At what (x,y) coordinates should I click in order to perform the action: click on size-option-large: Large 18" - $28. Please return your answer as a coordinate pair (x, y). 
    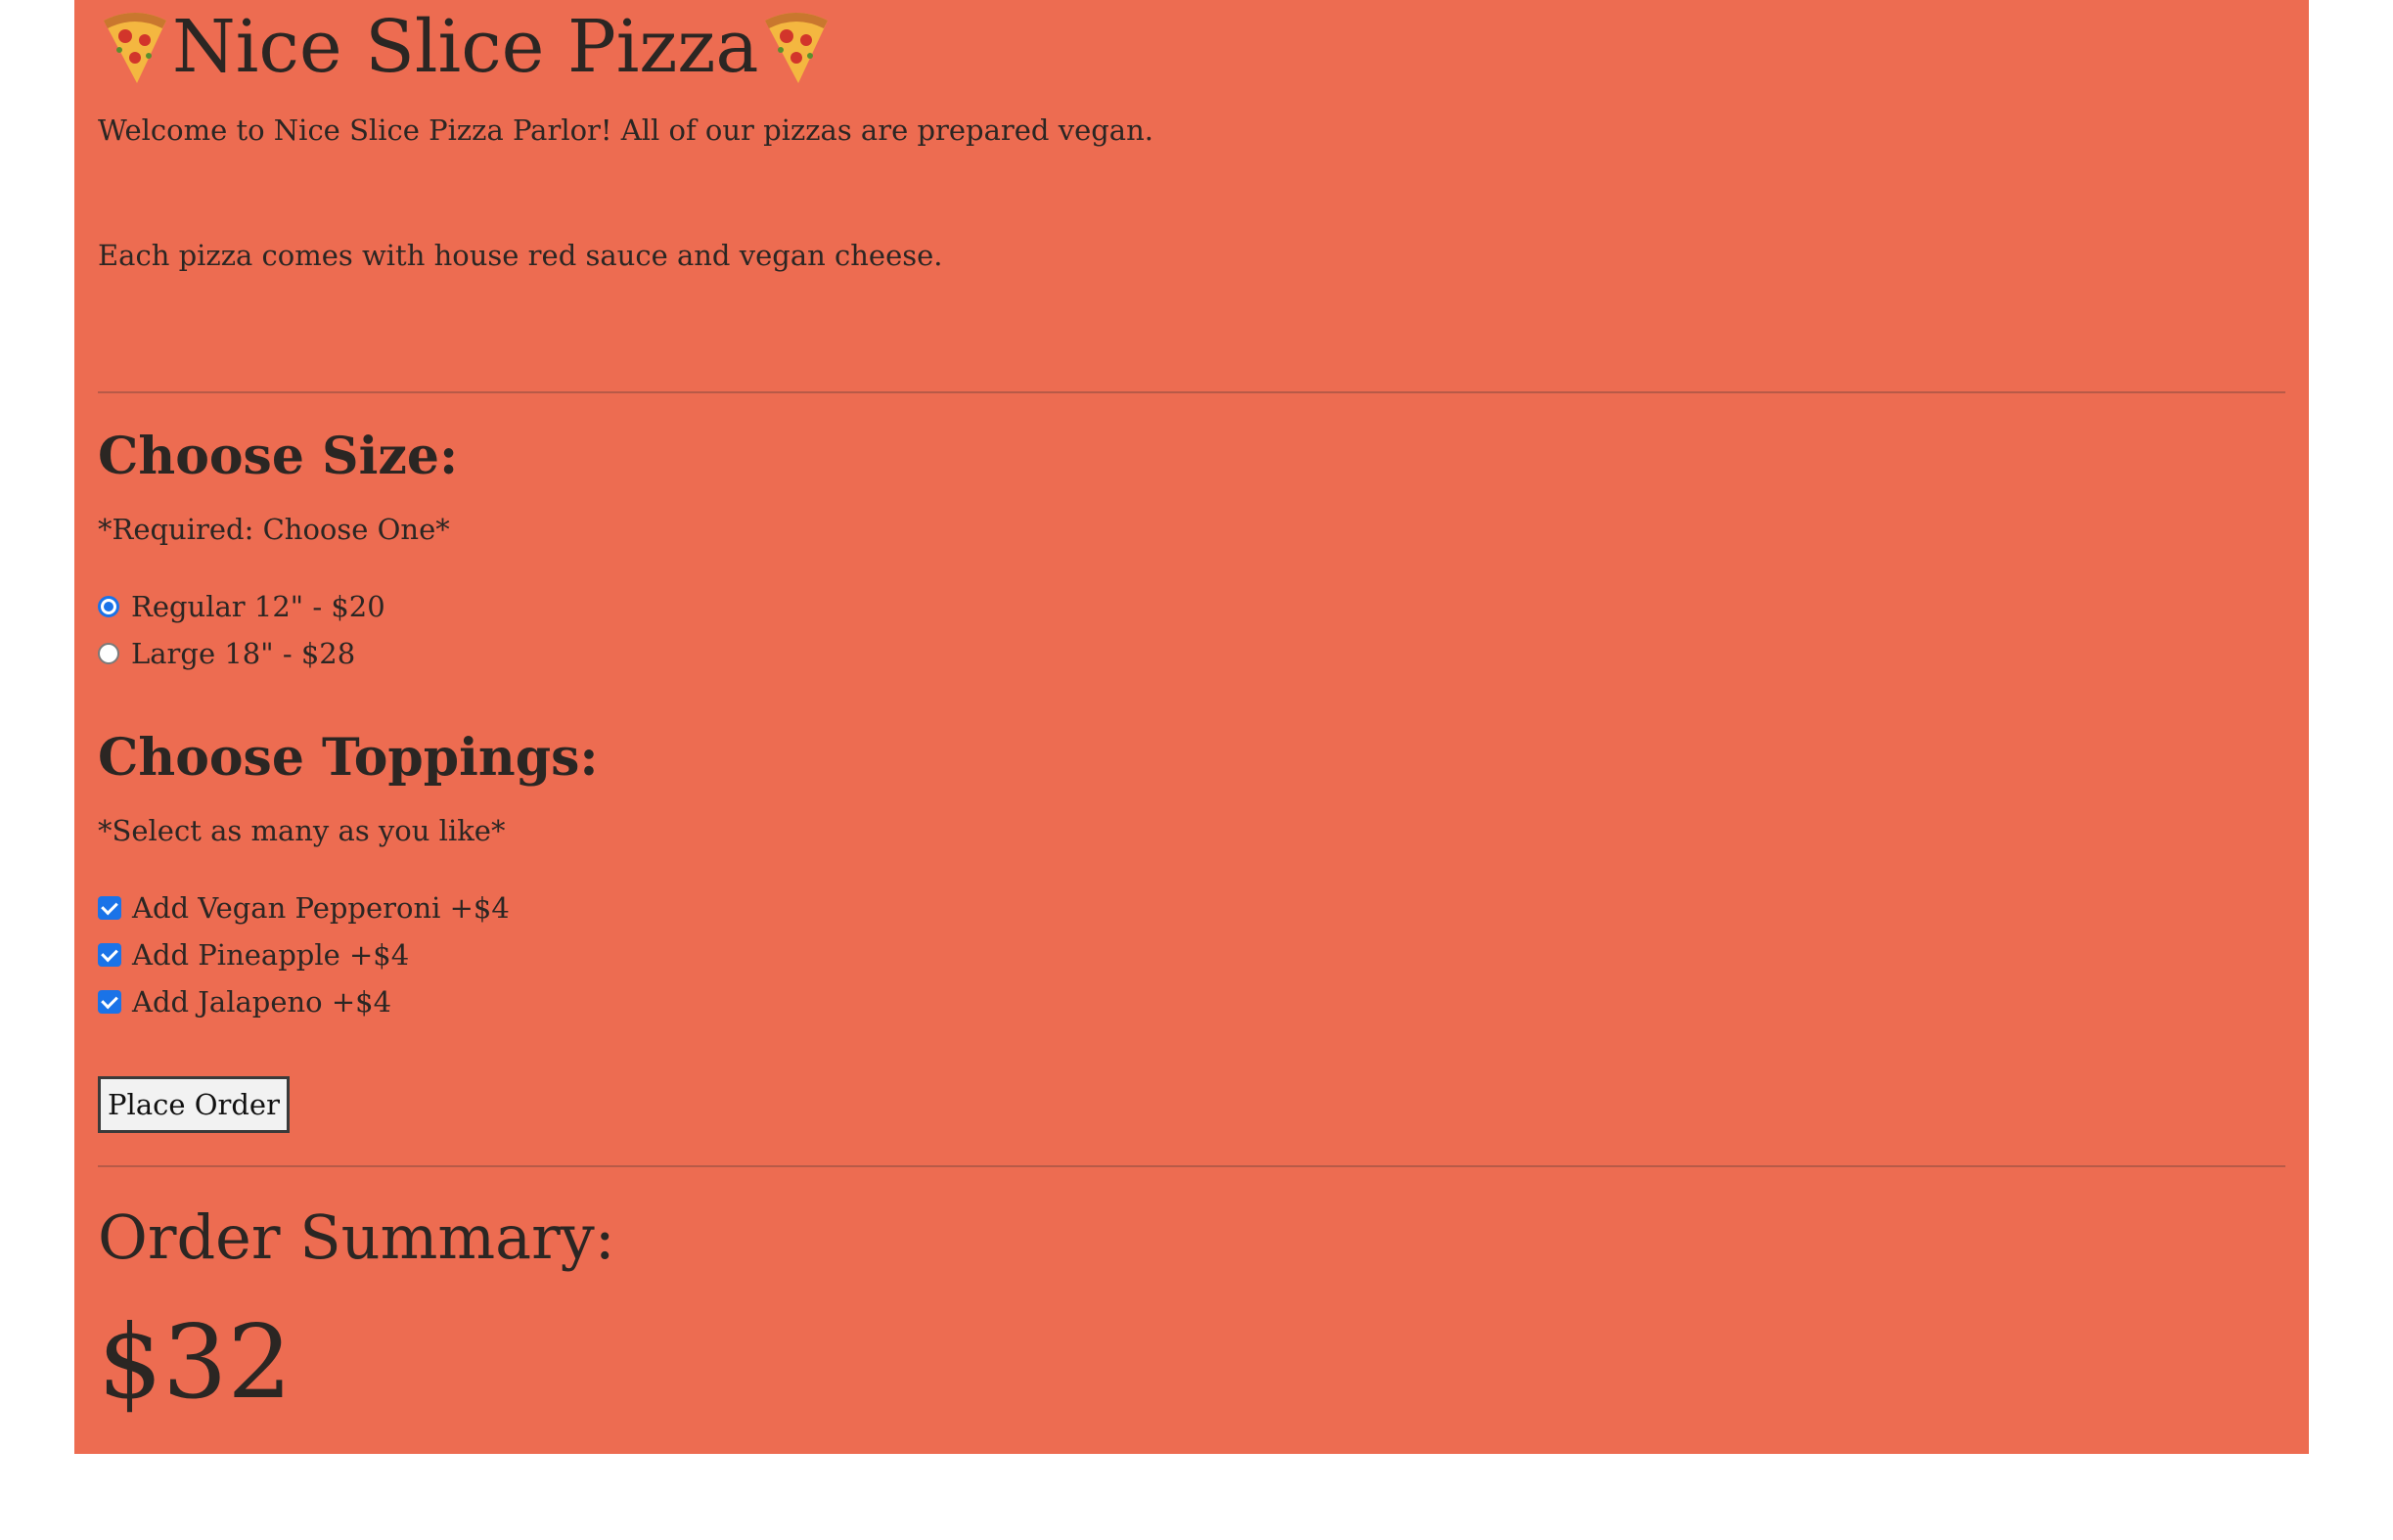
    Looking at the image, I should click on (226, 653).